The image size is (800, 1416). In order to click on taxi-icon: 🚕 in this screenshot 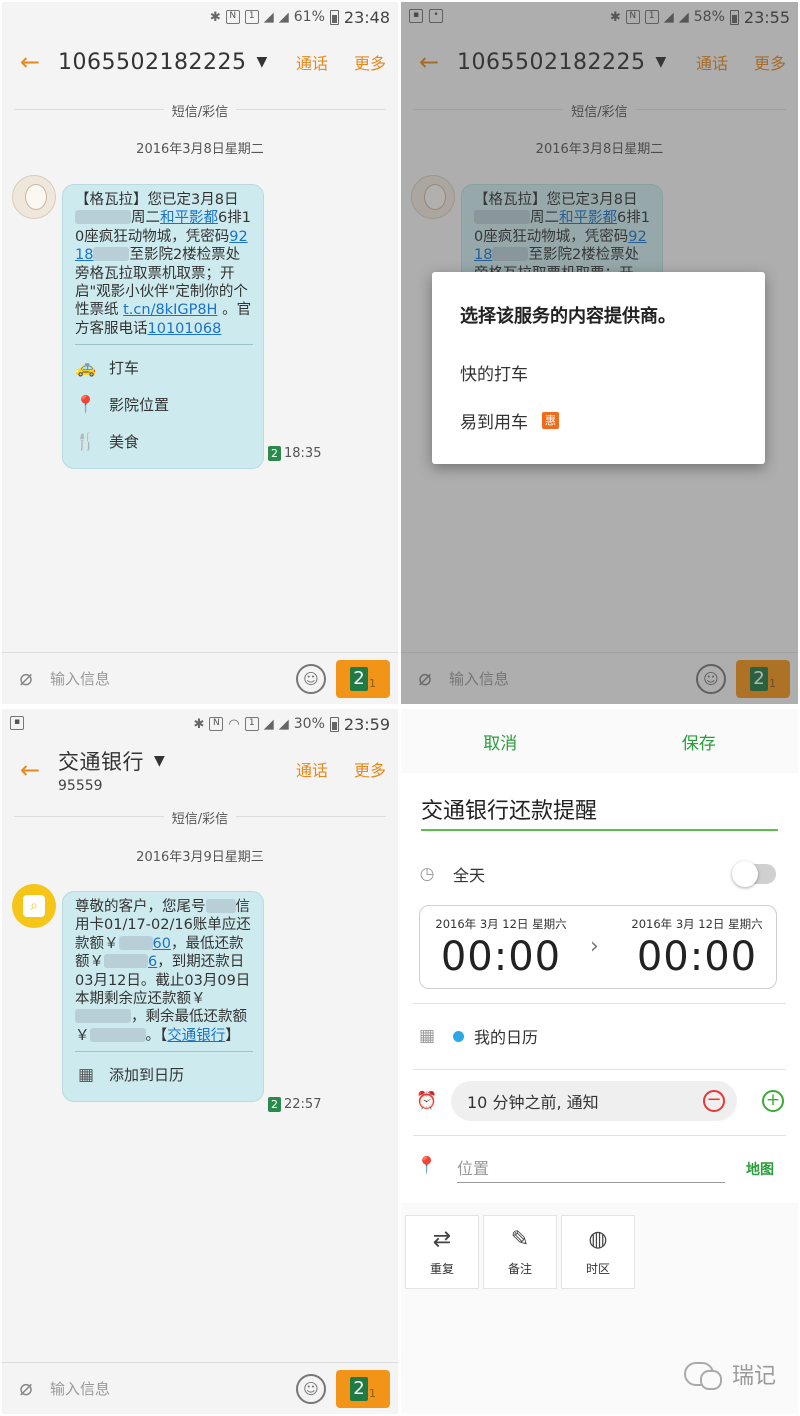, I will do `click(86, 367)`.